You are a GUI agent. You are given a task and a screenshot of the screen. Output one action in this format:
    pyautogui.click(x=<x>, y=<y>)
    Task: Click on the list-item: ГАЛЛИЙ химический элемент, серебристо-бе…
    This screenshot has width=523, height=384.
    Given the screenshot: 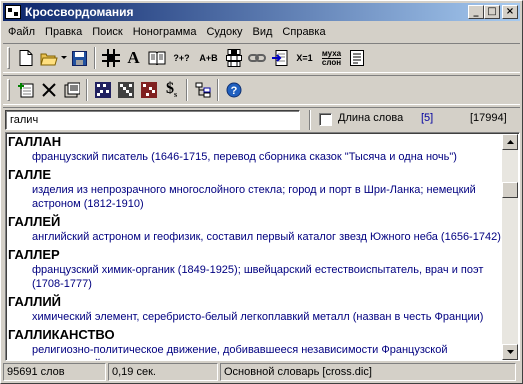 What is the action you would take?
    pyautogui.click(x=256, y=309)
    